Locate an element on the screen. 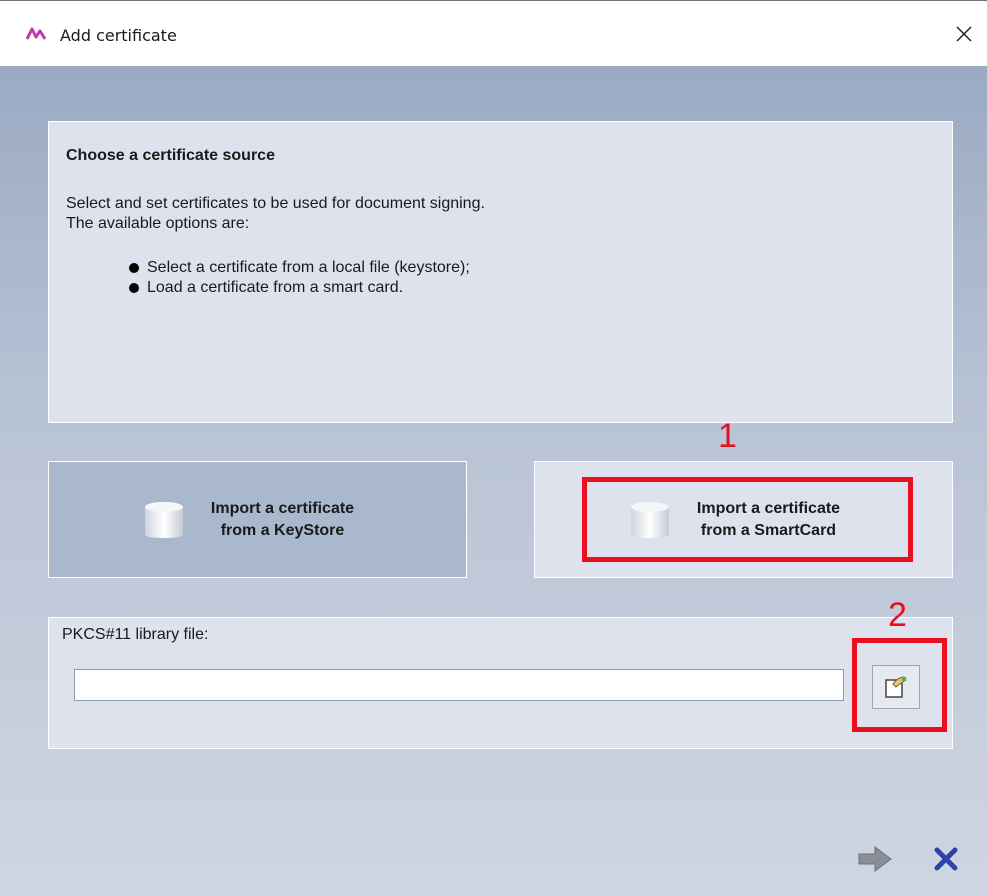  option-smartcard-text: Load a certificate from a smart card. is located at coordinates (275, 287).